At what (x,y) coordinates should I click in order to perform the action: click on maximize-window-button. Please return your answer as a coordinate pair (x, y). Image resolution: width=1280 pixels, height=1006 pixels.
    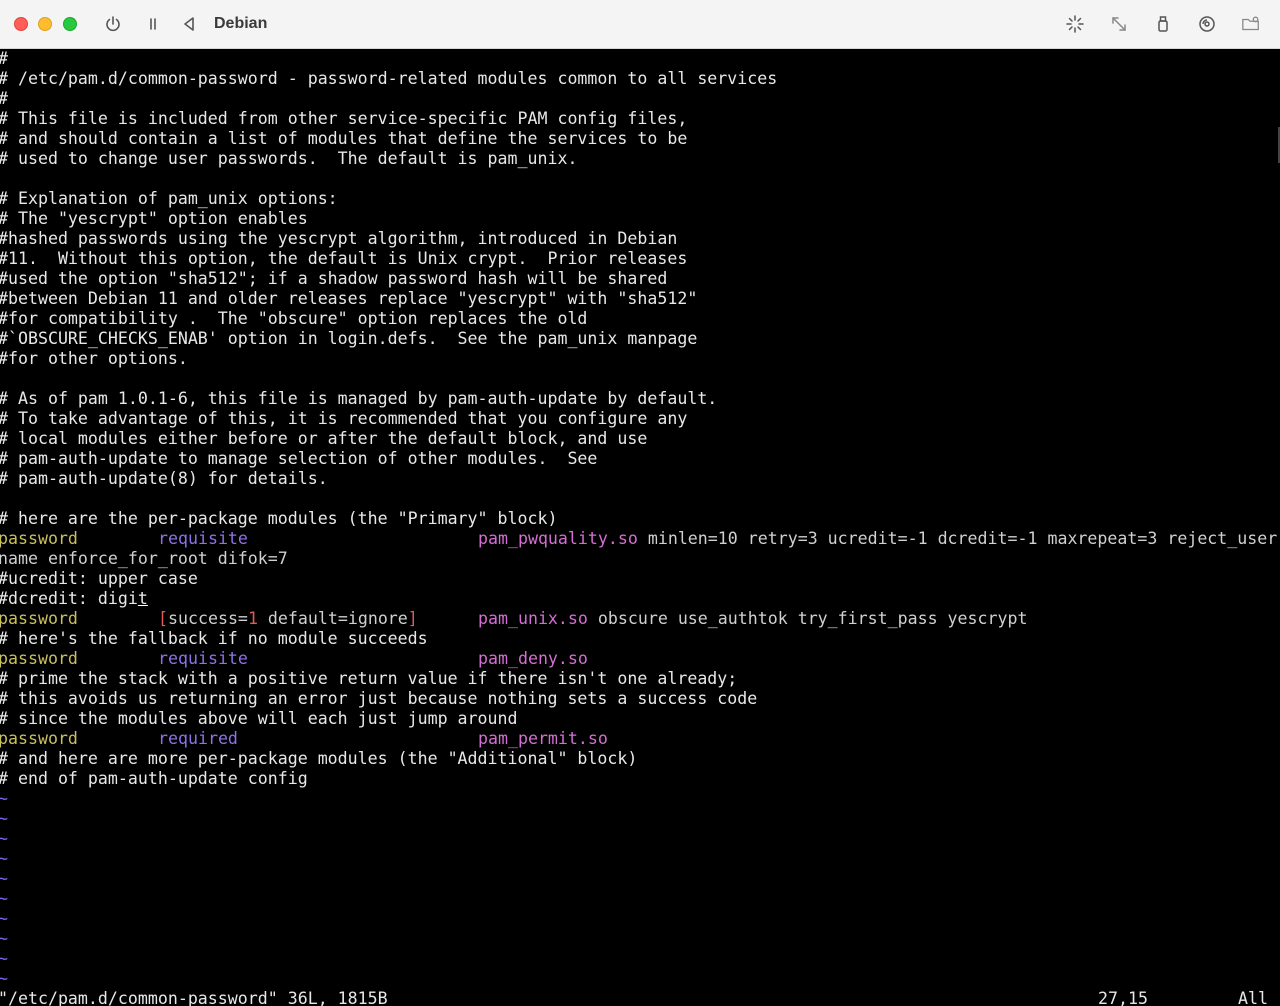
    Looking at the image, I should click on (70, 24).